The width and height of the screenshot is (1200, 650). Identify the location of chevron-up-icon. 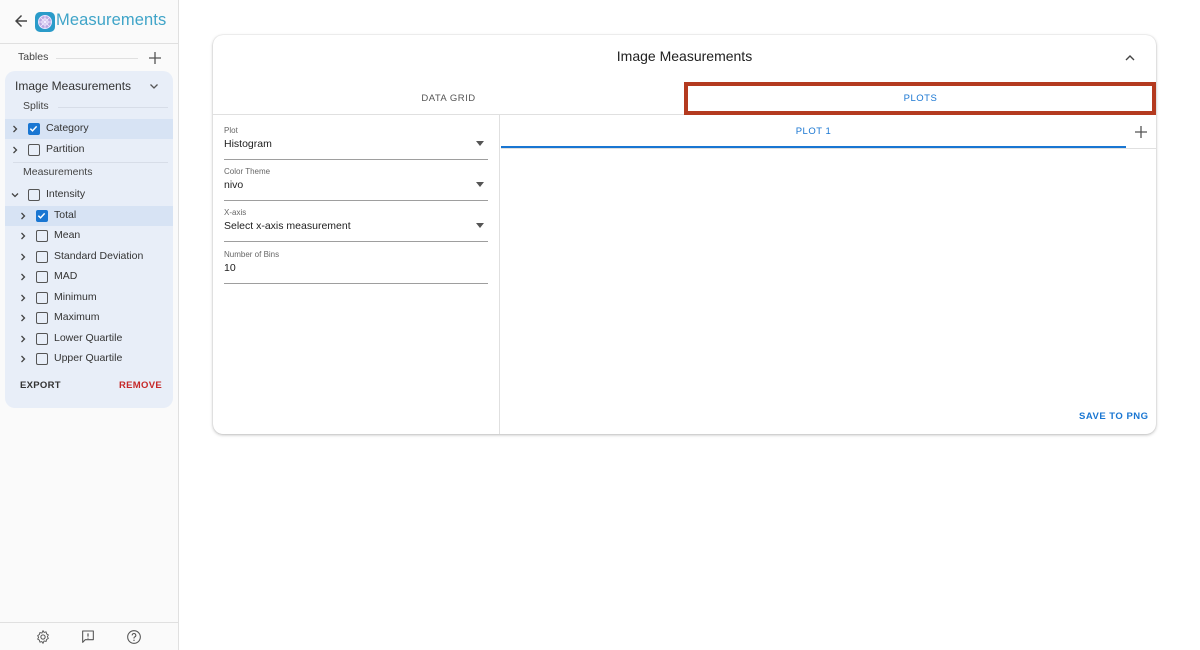
(1130, 58).